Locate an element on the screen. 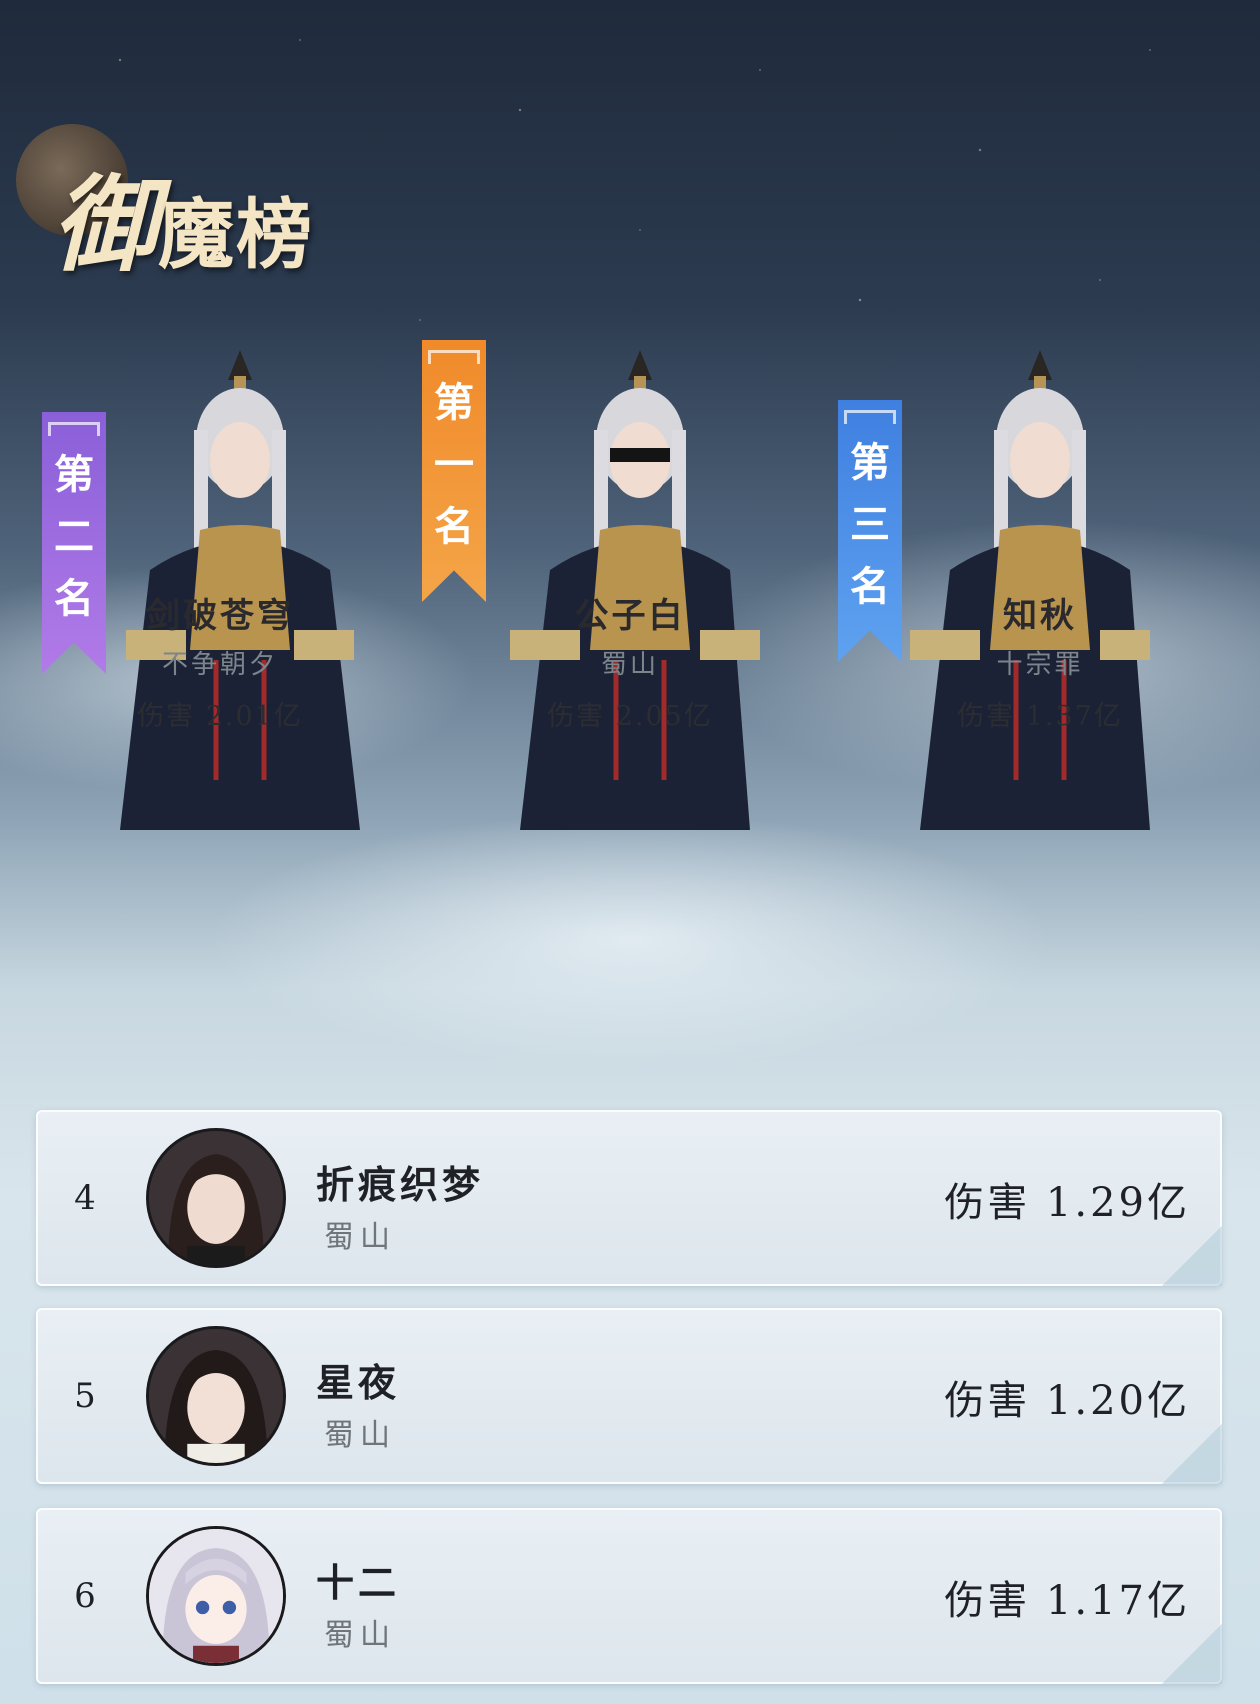  player-damage: 伤害 1.29亿 is located at coordinates (1067, 1203).